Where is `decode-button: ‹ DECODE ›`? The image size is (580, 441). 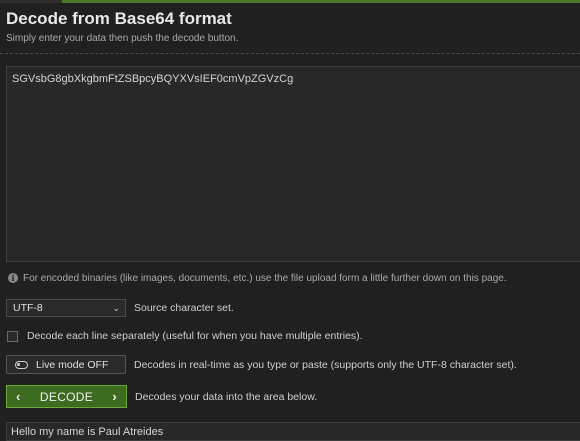
decode-button: ‹ DECODE › is located at coordinates (66, 396).